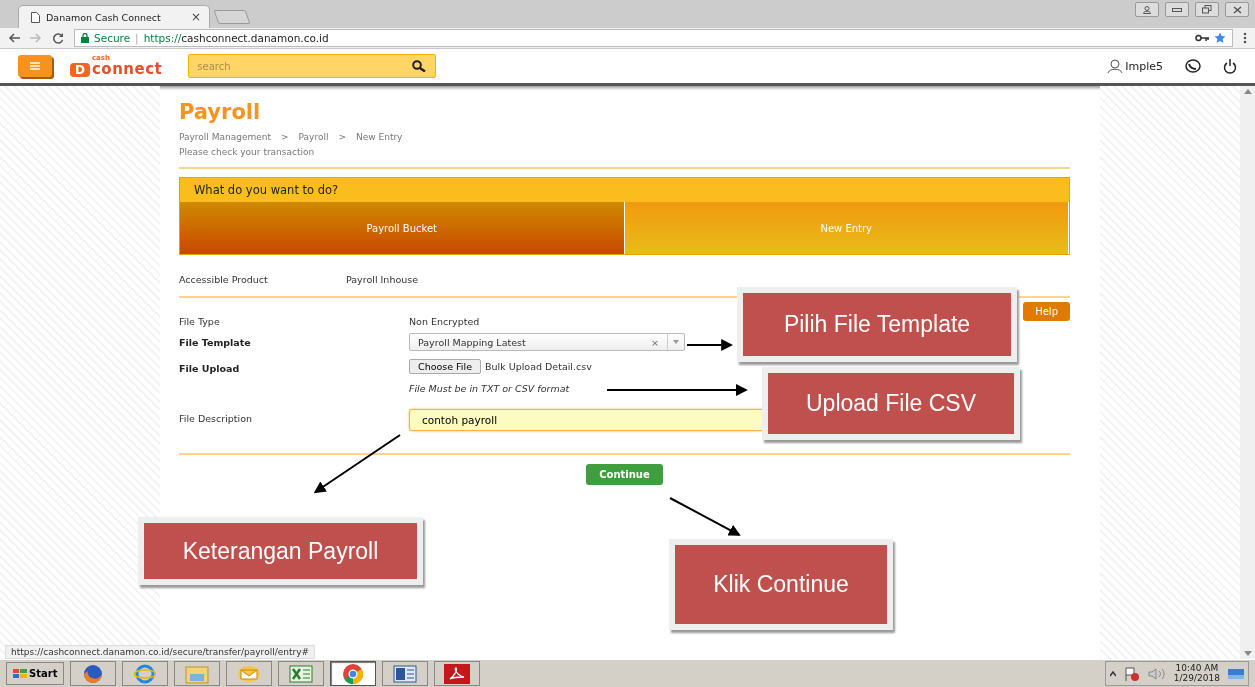 The image size is (1255, 687). What do you see at coordinates (312, 66) in the screenshot?
I see `search-field: search` at bounding box center [312, 66].